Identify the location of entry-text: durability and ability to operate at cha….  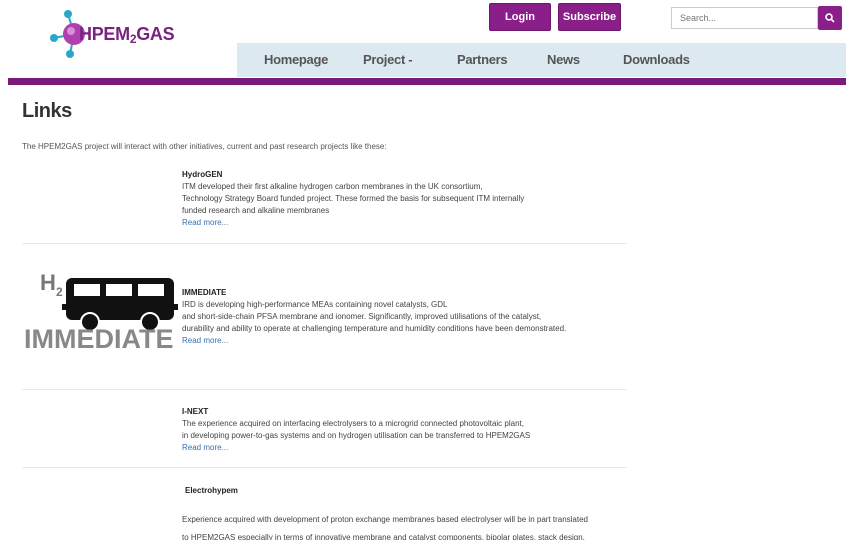
(374, 328).